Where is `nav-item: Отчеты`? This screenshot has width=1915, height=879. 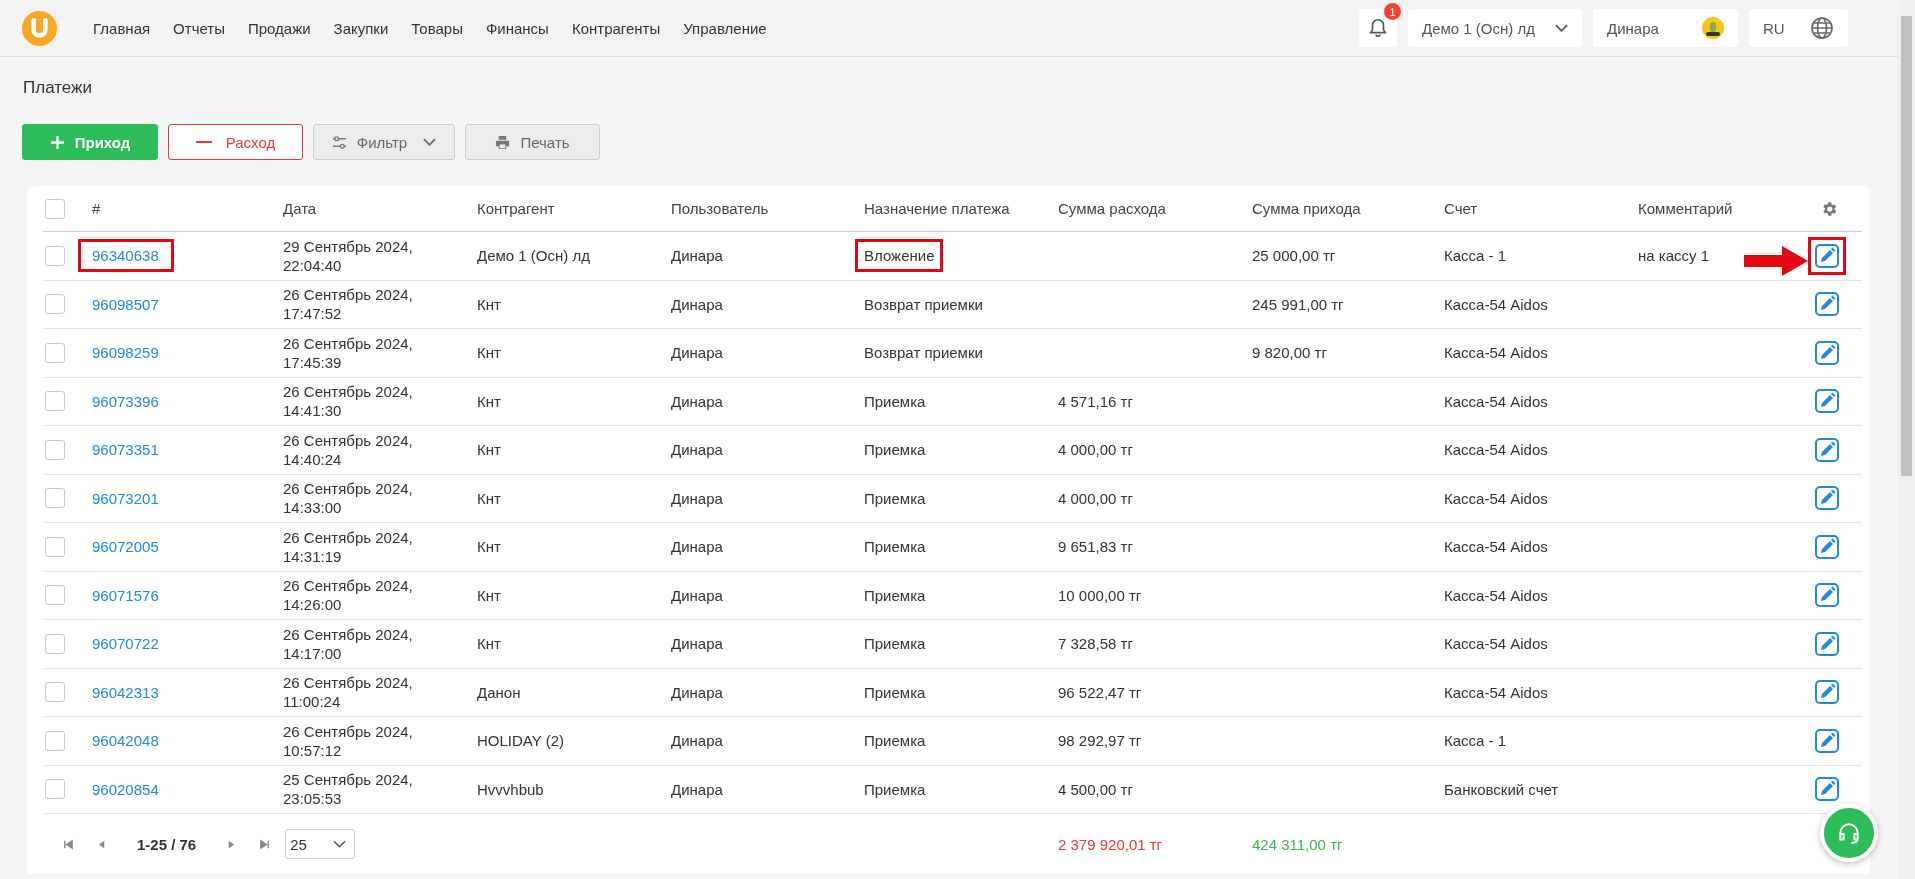 nav-item: Отчеты is located at coordinates (199, 28).